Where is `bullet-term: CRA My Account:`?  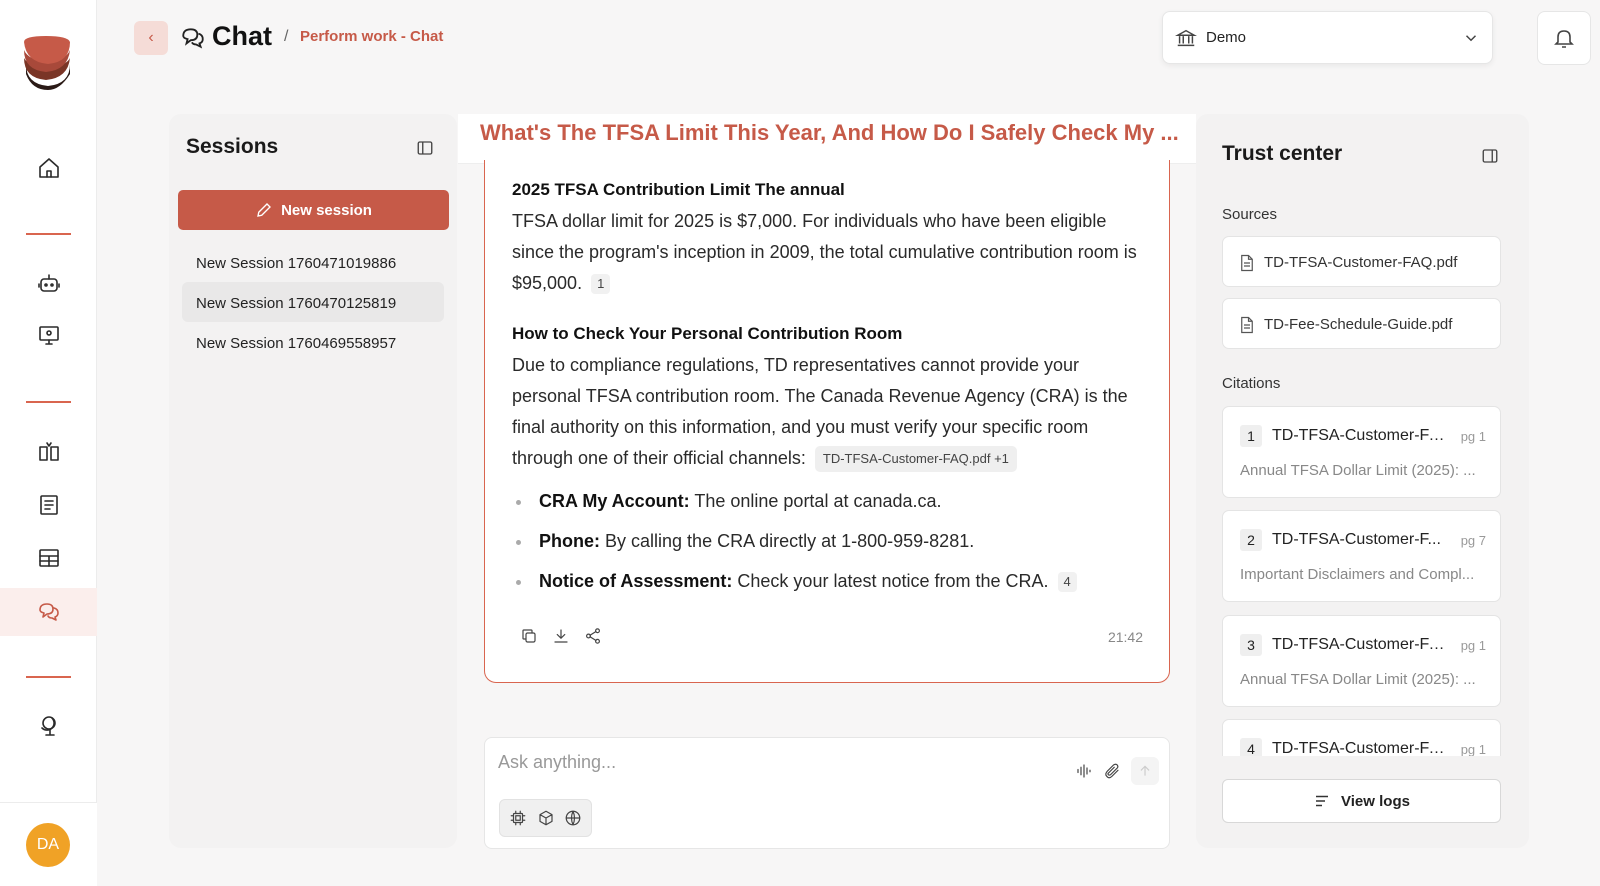
bullet-term: CRA My Account: is located at coordinates (614, 501).